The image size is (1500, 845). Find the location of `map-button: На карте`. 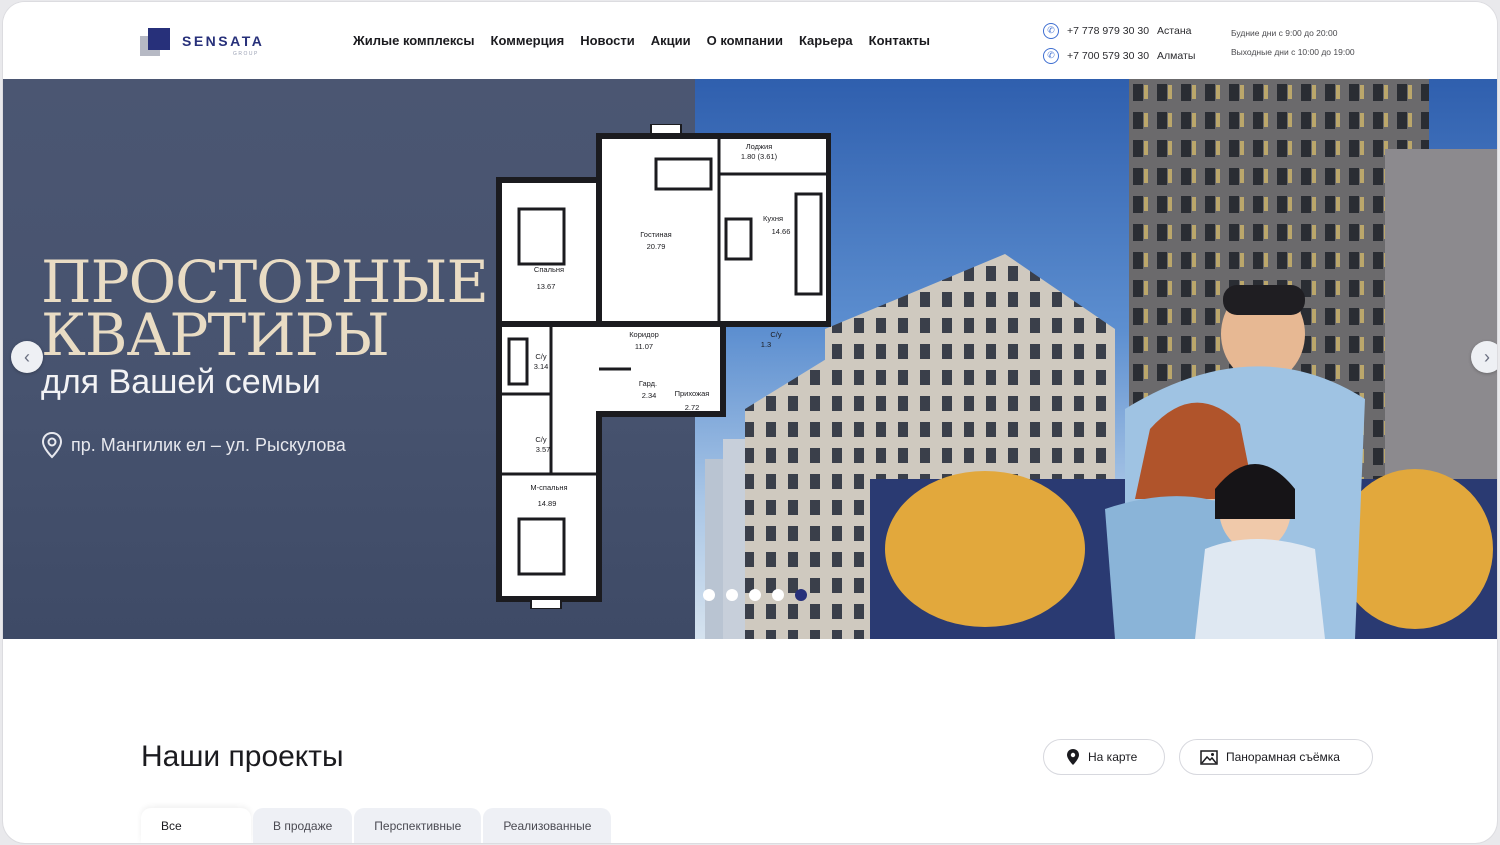

map-button: На карте is located at coordinates (1104, 757).